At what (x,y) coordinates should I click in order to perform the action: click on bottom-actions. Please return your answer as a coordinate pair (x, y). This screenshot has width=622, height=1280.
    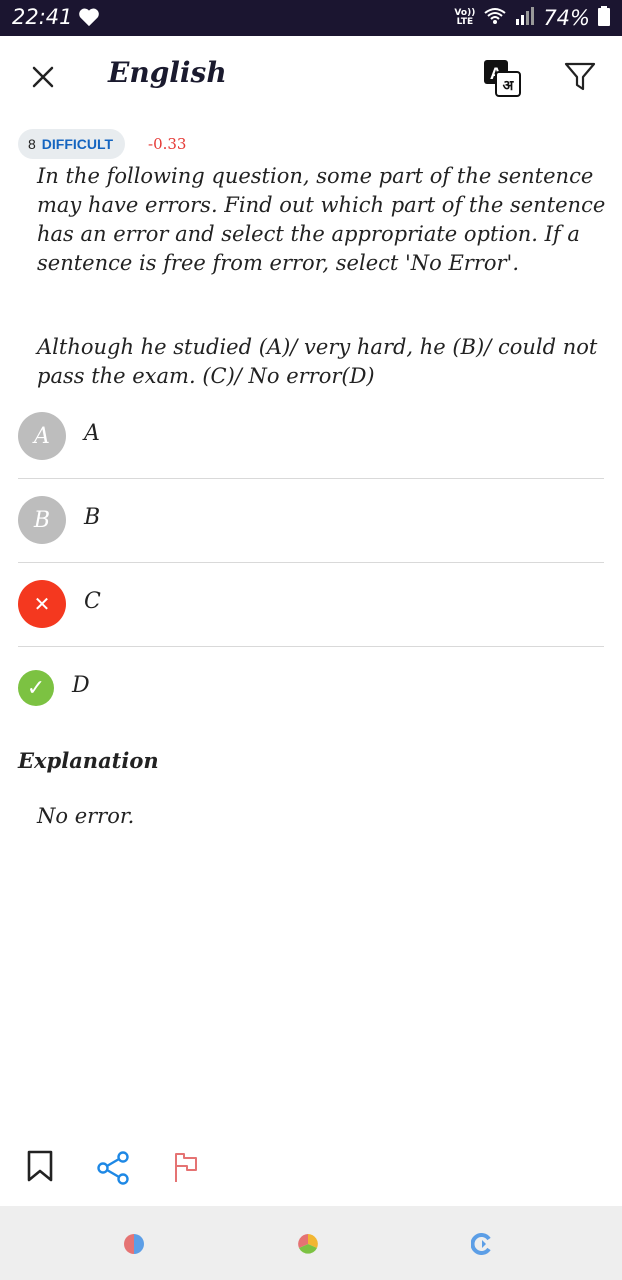
    Looking at the image, I should click on (311, 1168).